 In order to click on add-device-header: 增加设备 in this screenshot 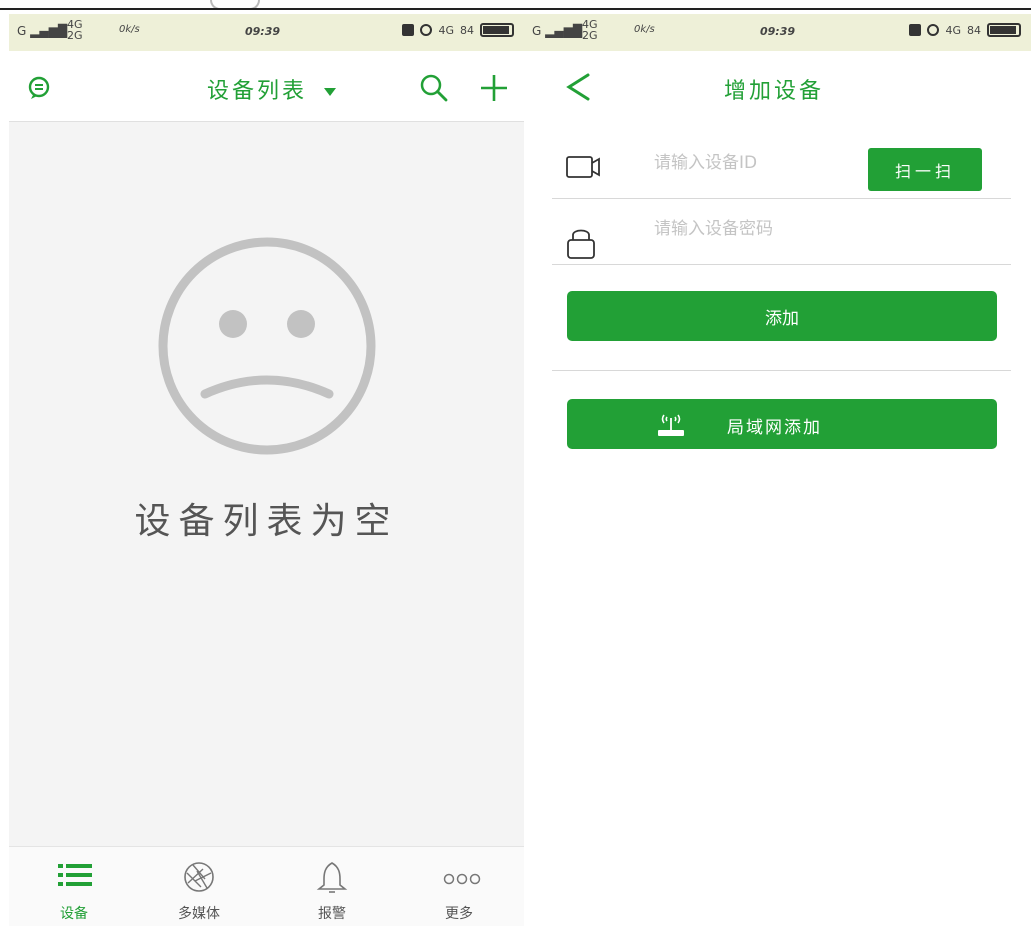, I will do `click(777, 86)`.